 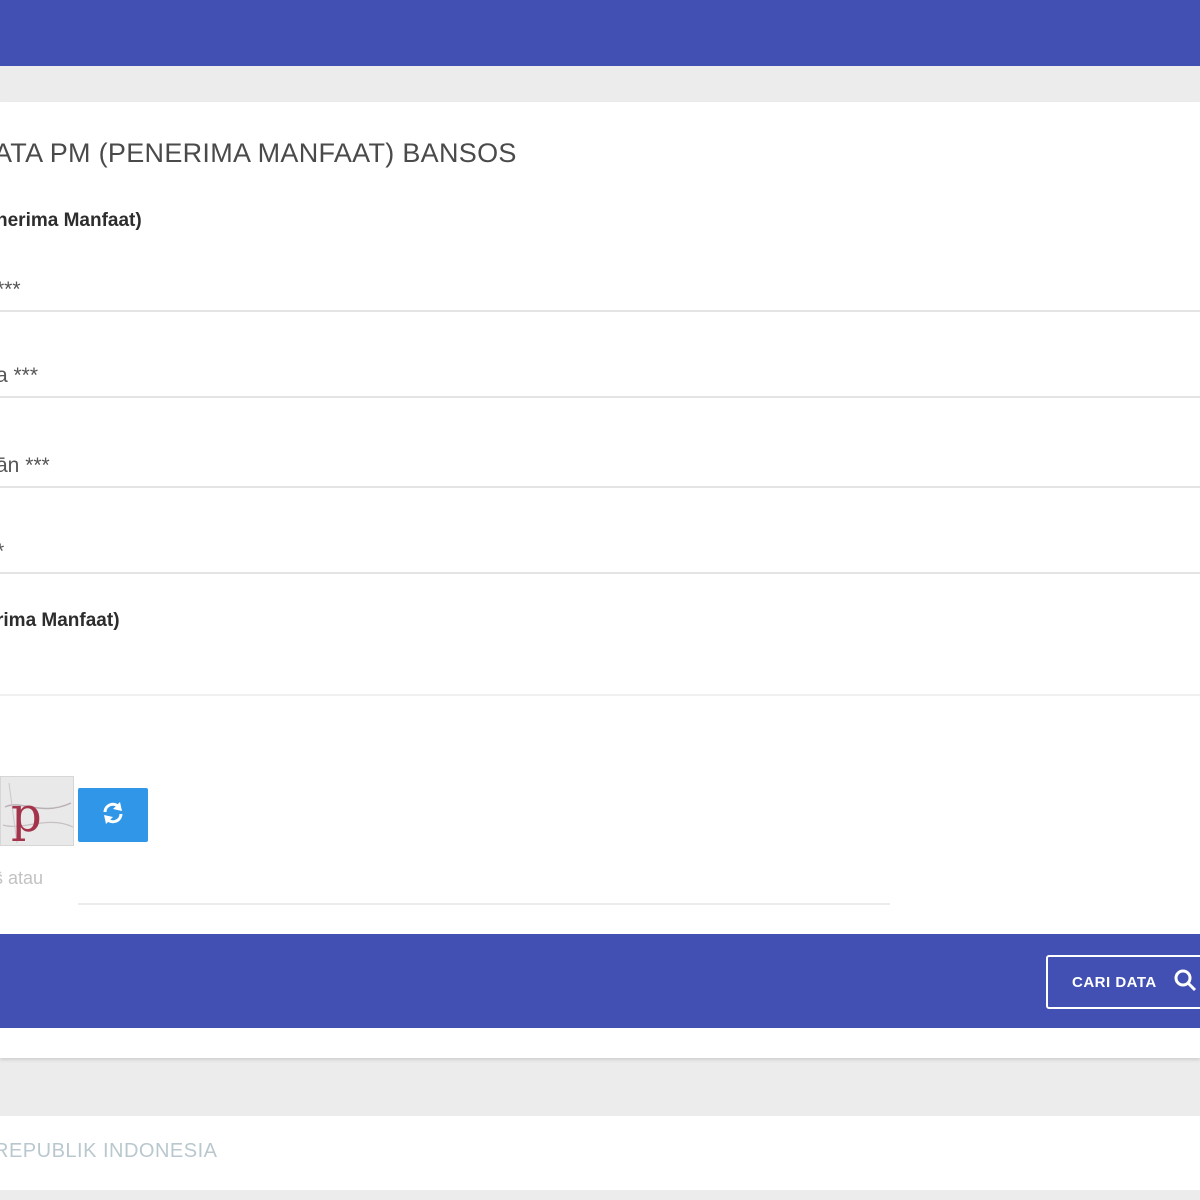 I want to click on location-section-label: nerima Manfaat), so click(x=71, y=220).